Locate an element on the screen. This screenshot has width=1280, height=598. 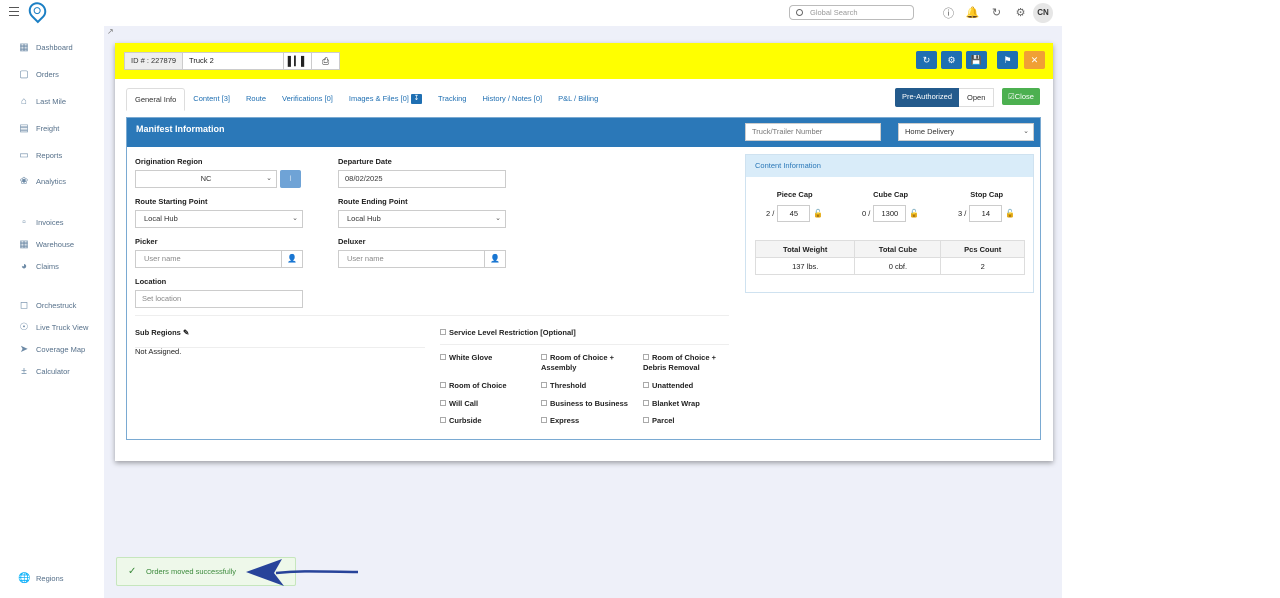
tab-pl-billing: P&L / Billing is located at coordinates (578, 99).